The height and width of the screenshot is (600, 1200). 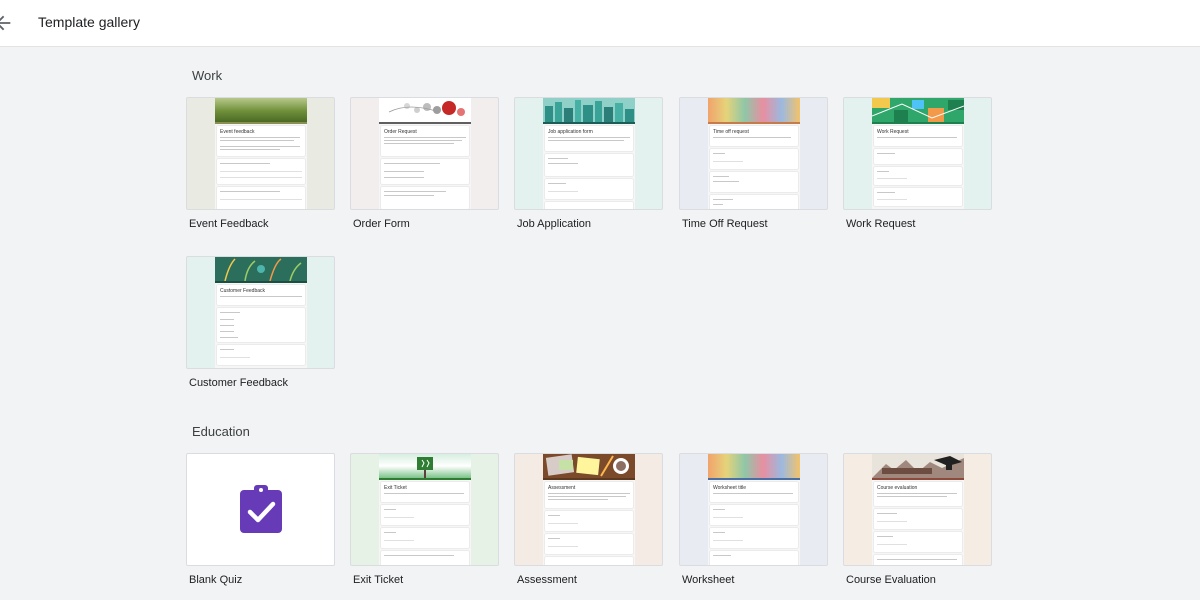 I want to click on template-card-work-request: Work Request Work Request, so click(x=917, y=163).